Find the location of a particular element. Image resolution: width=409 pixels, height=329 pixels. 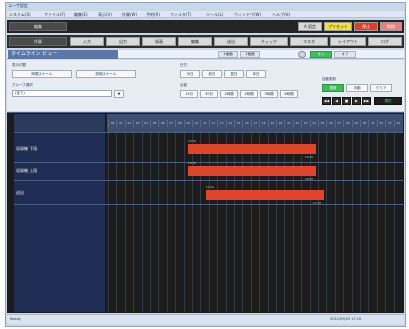

time-tick: 06 is located at coordinates (162, 123).